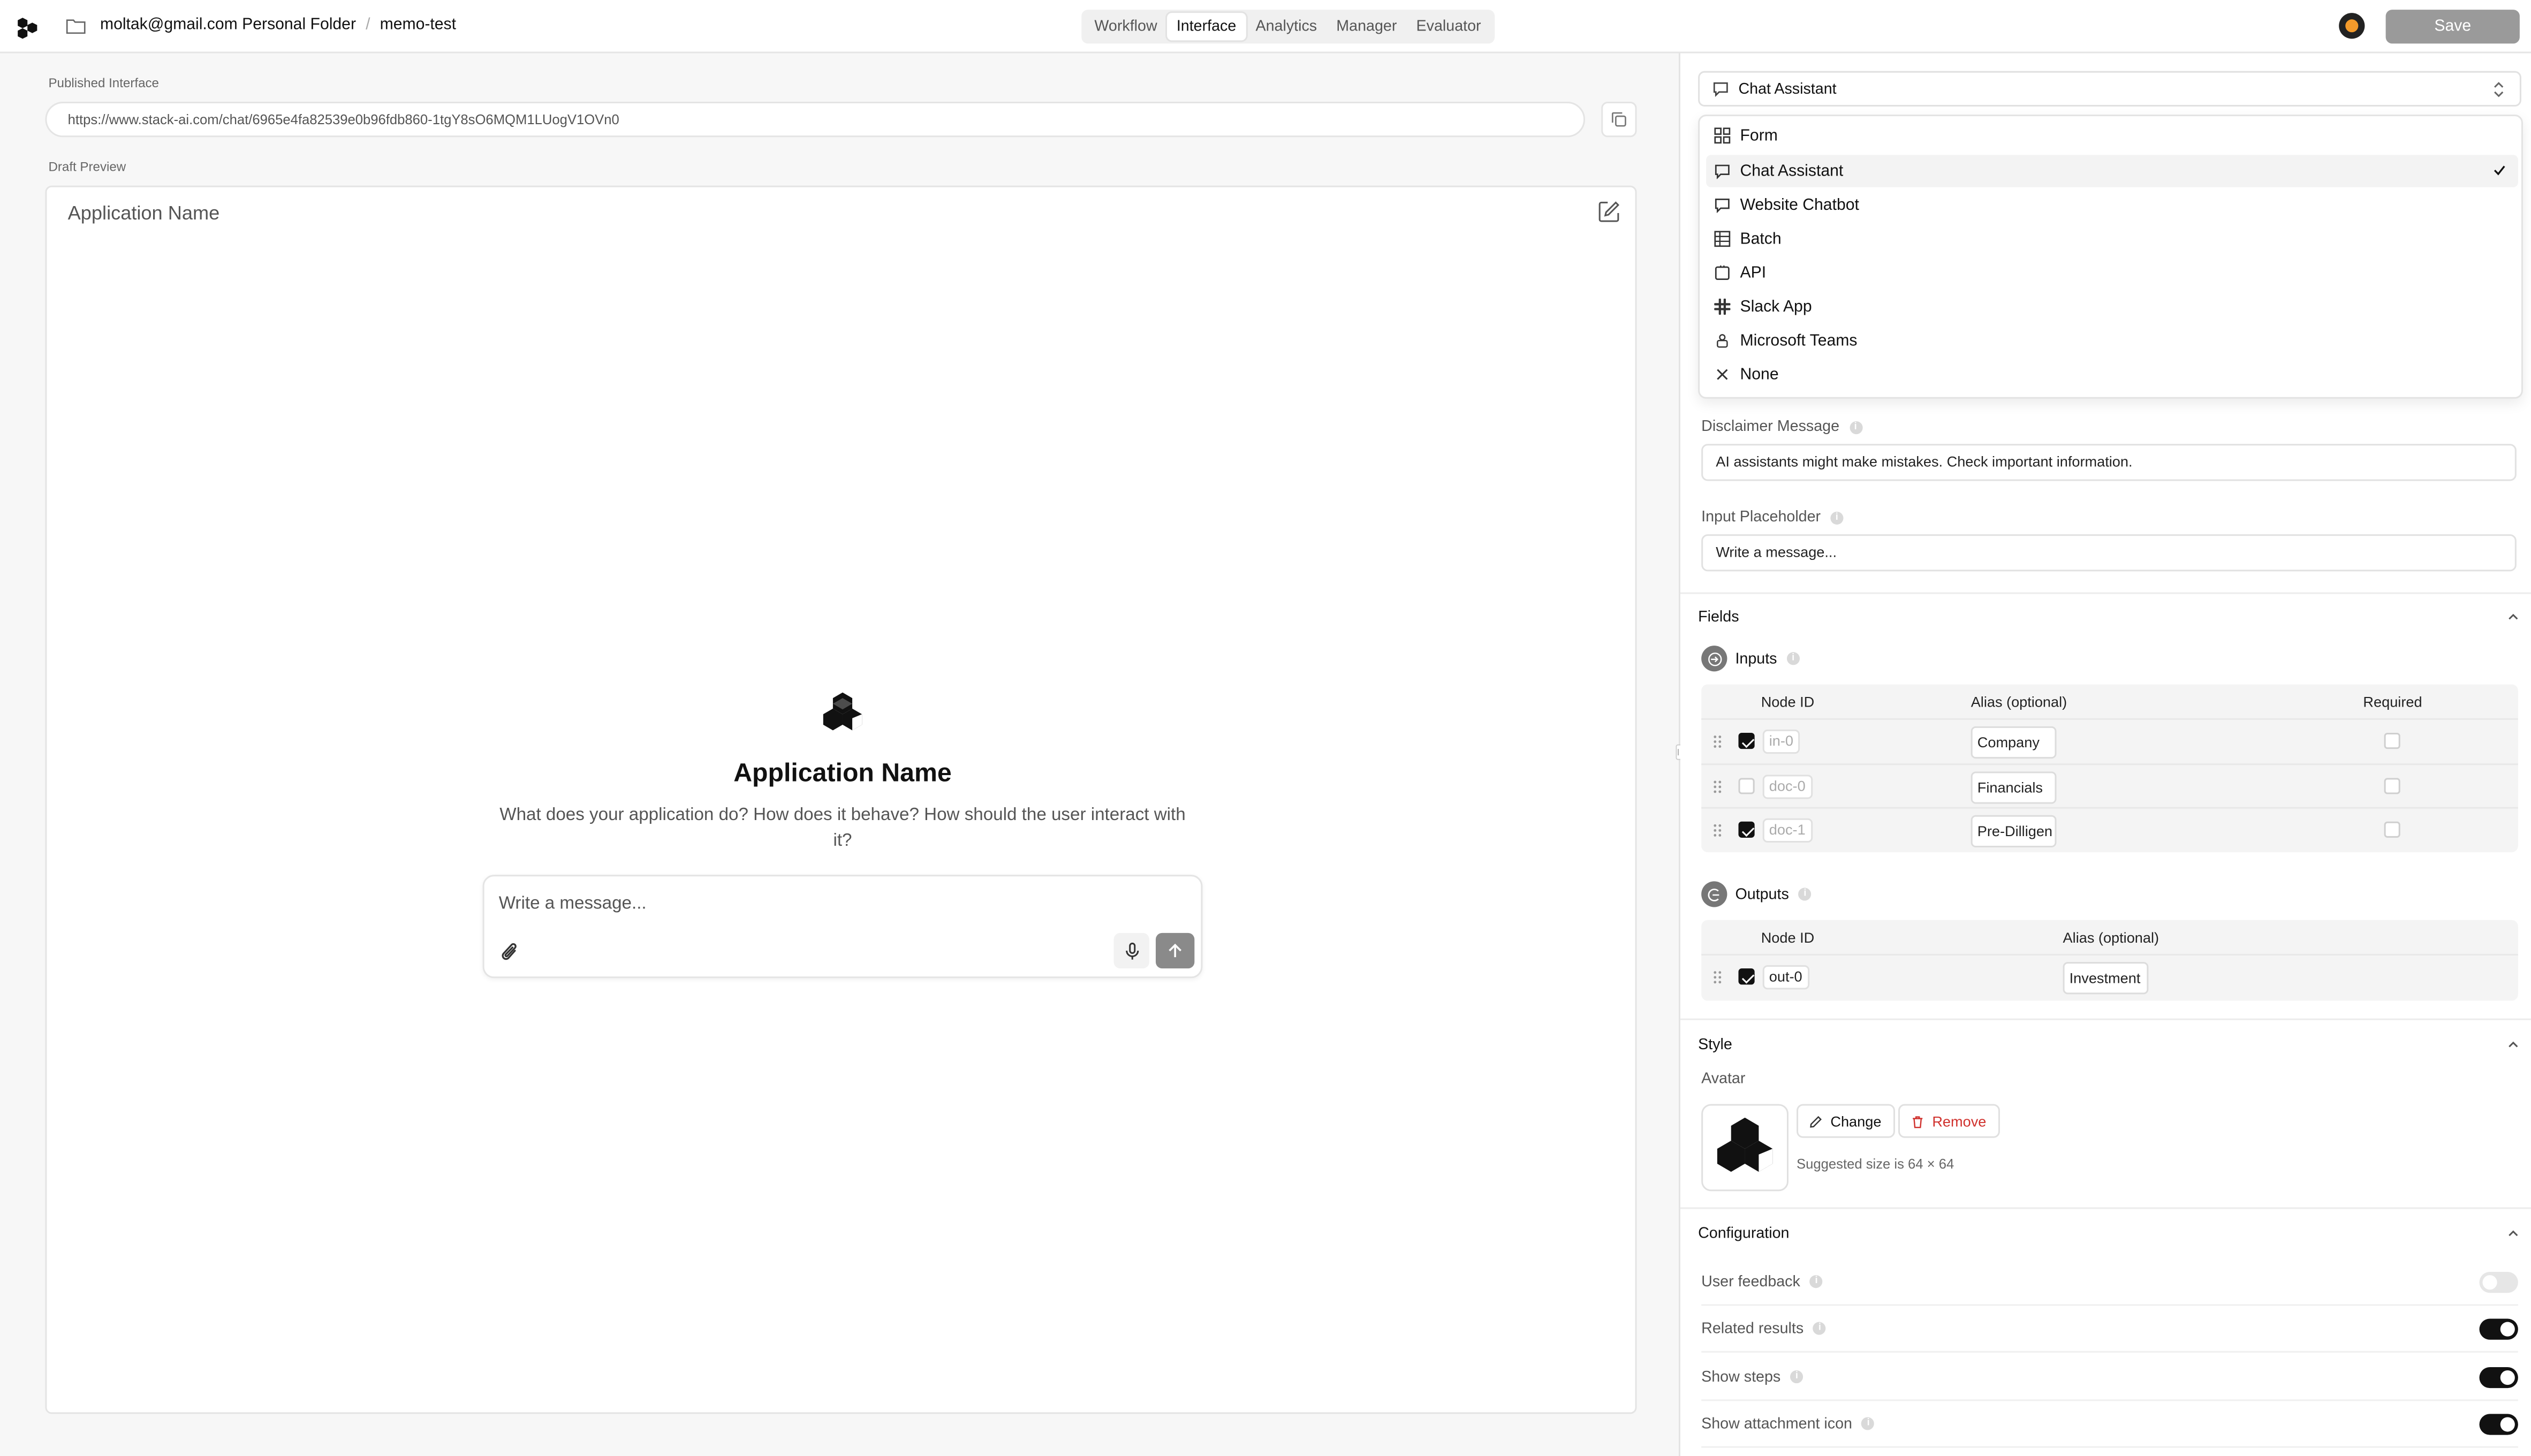 The width and height of the screenshot is (2531, 1456). Describe the element at coordinates (1777, 1423) in the screenshot. I see `config-label: Show attachment icon` at that location.